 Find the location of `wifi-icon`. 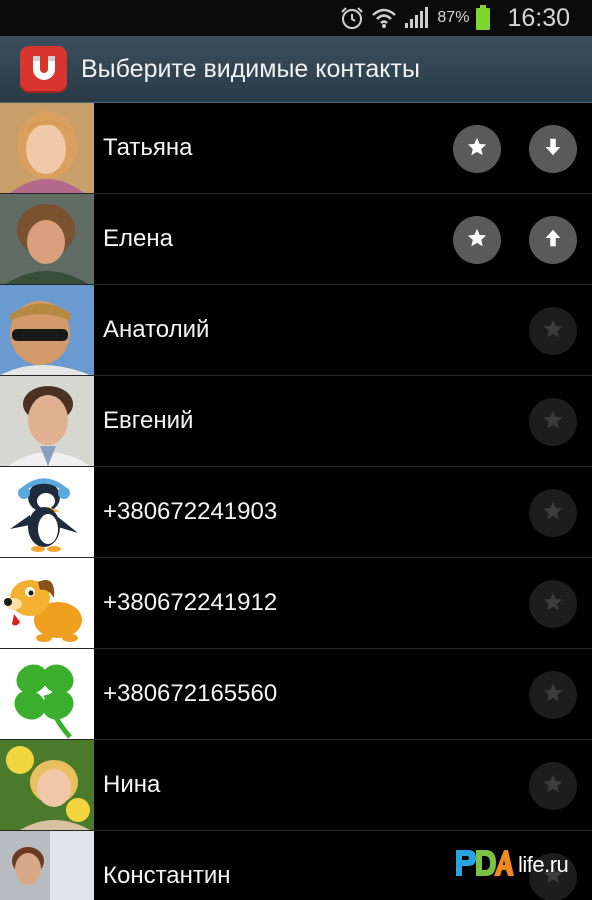

wifi-icon is located at coordinates (384, 18).